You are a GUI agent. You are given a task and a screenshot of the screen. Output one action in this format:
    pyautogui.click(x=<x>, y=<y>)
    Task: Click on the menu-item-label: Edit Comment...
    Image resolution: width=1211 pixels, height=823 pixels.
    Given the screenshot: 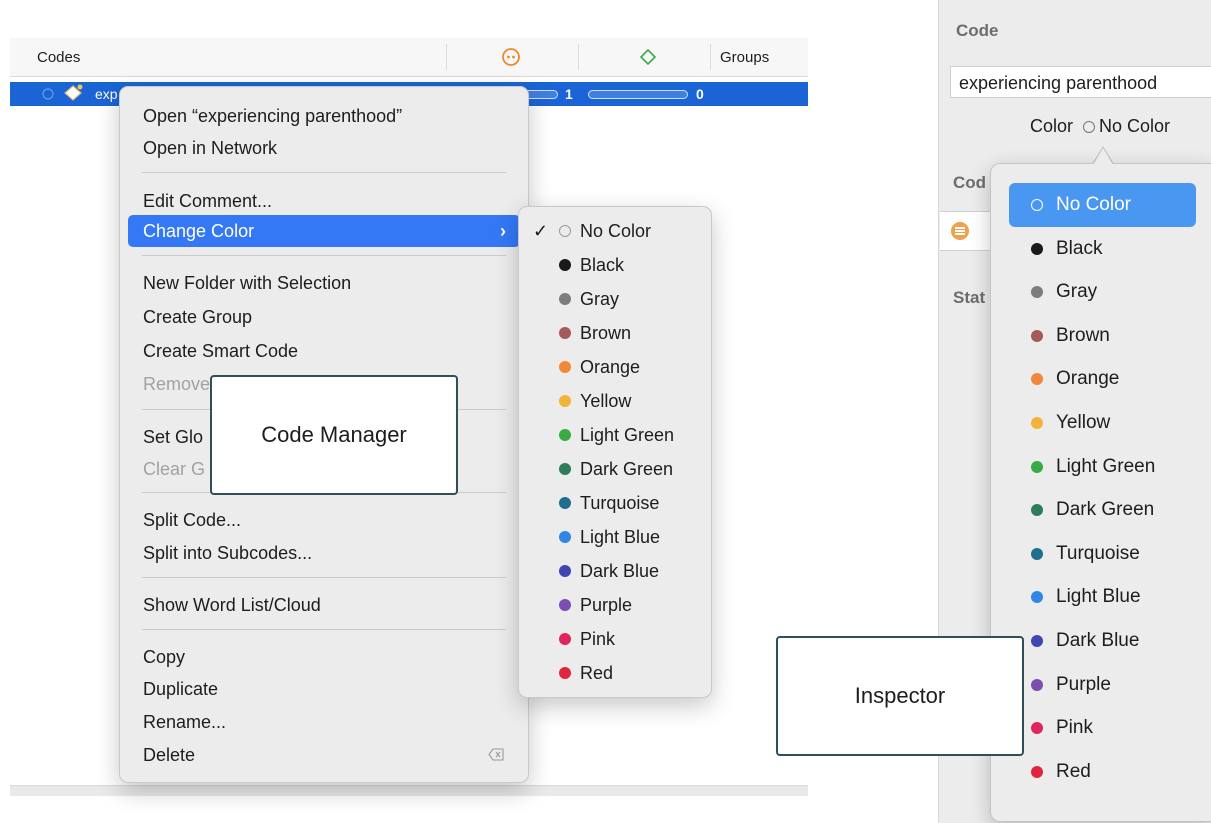 What is the action you would take?
    pyautogui.click(x=208, y=201)
    